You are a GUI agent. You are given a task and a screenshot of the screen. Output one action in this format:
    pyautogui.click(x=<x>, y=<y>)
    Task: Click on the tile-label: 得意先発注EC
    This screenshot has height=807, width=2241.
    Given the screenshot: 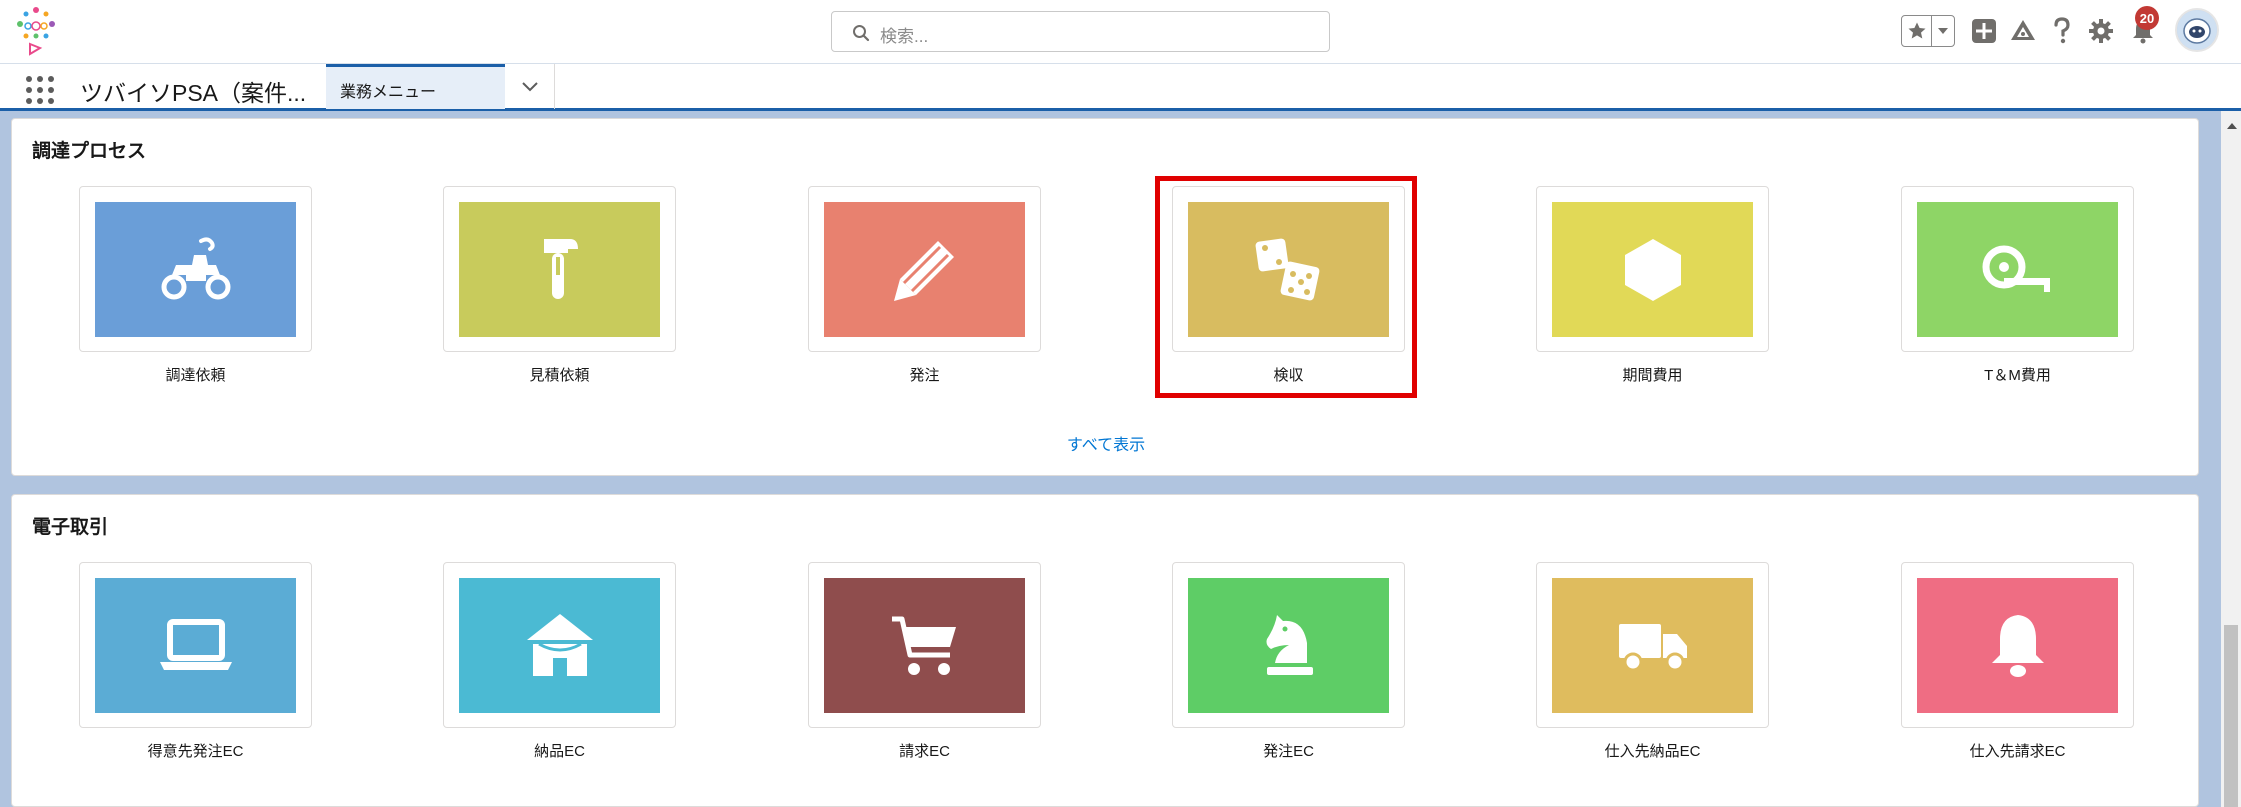 What is the action you would take?
    pyautogui.click(x=195, y=750)
    